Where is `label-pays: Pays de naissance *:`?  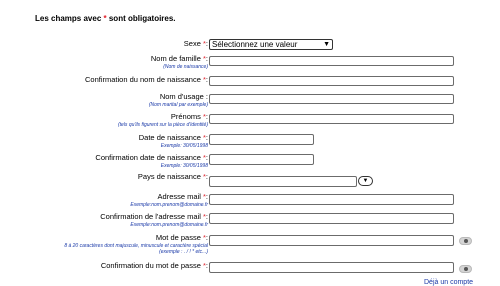
label-pays: Pays de naissance *: is located at coordinates (172, 176).